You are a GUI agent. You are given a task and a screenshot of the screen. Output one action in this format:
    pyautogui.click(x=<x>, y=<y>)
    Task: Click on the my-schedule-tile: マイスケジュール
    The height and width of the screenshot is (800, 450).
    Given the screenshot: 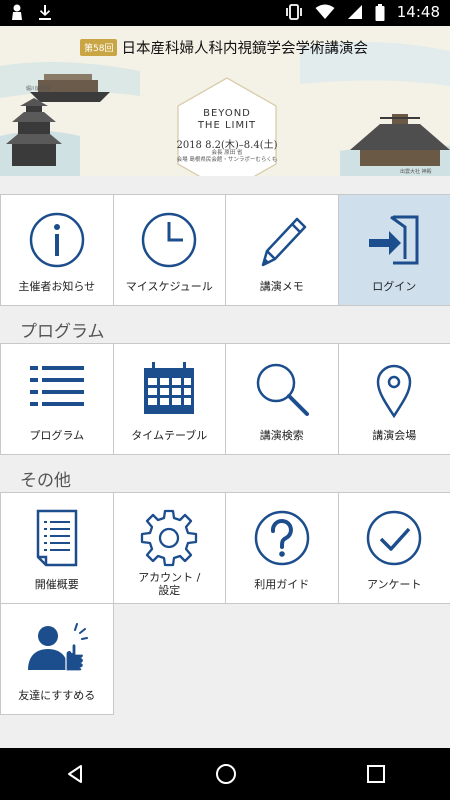 What is the action you would take?
    pyautogui.click(x=169, y=250)
    